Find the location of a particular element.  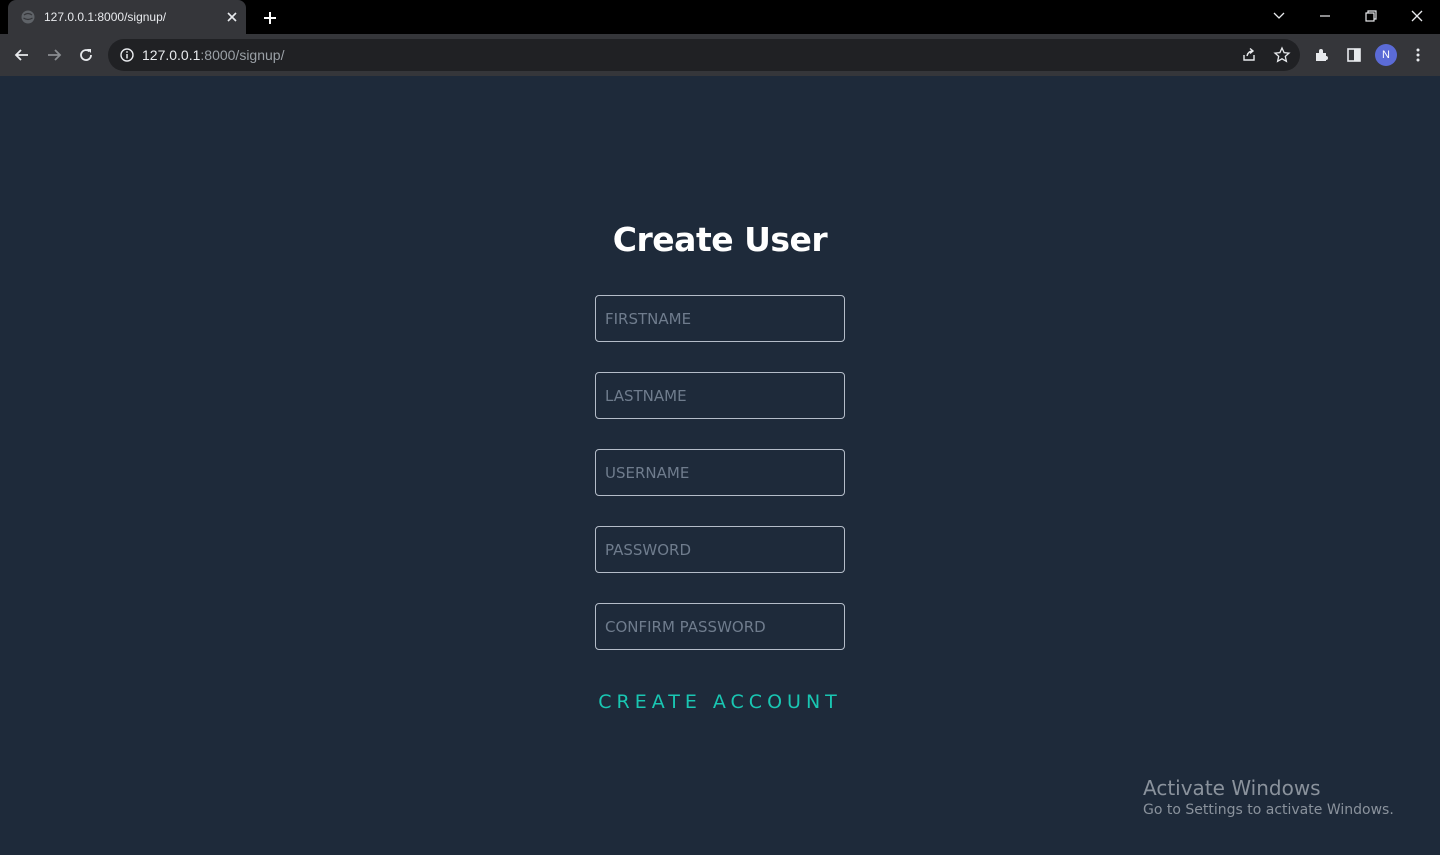

close-tab-icon is located at coordinates (232, 17).